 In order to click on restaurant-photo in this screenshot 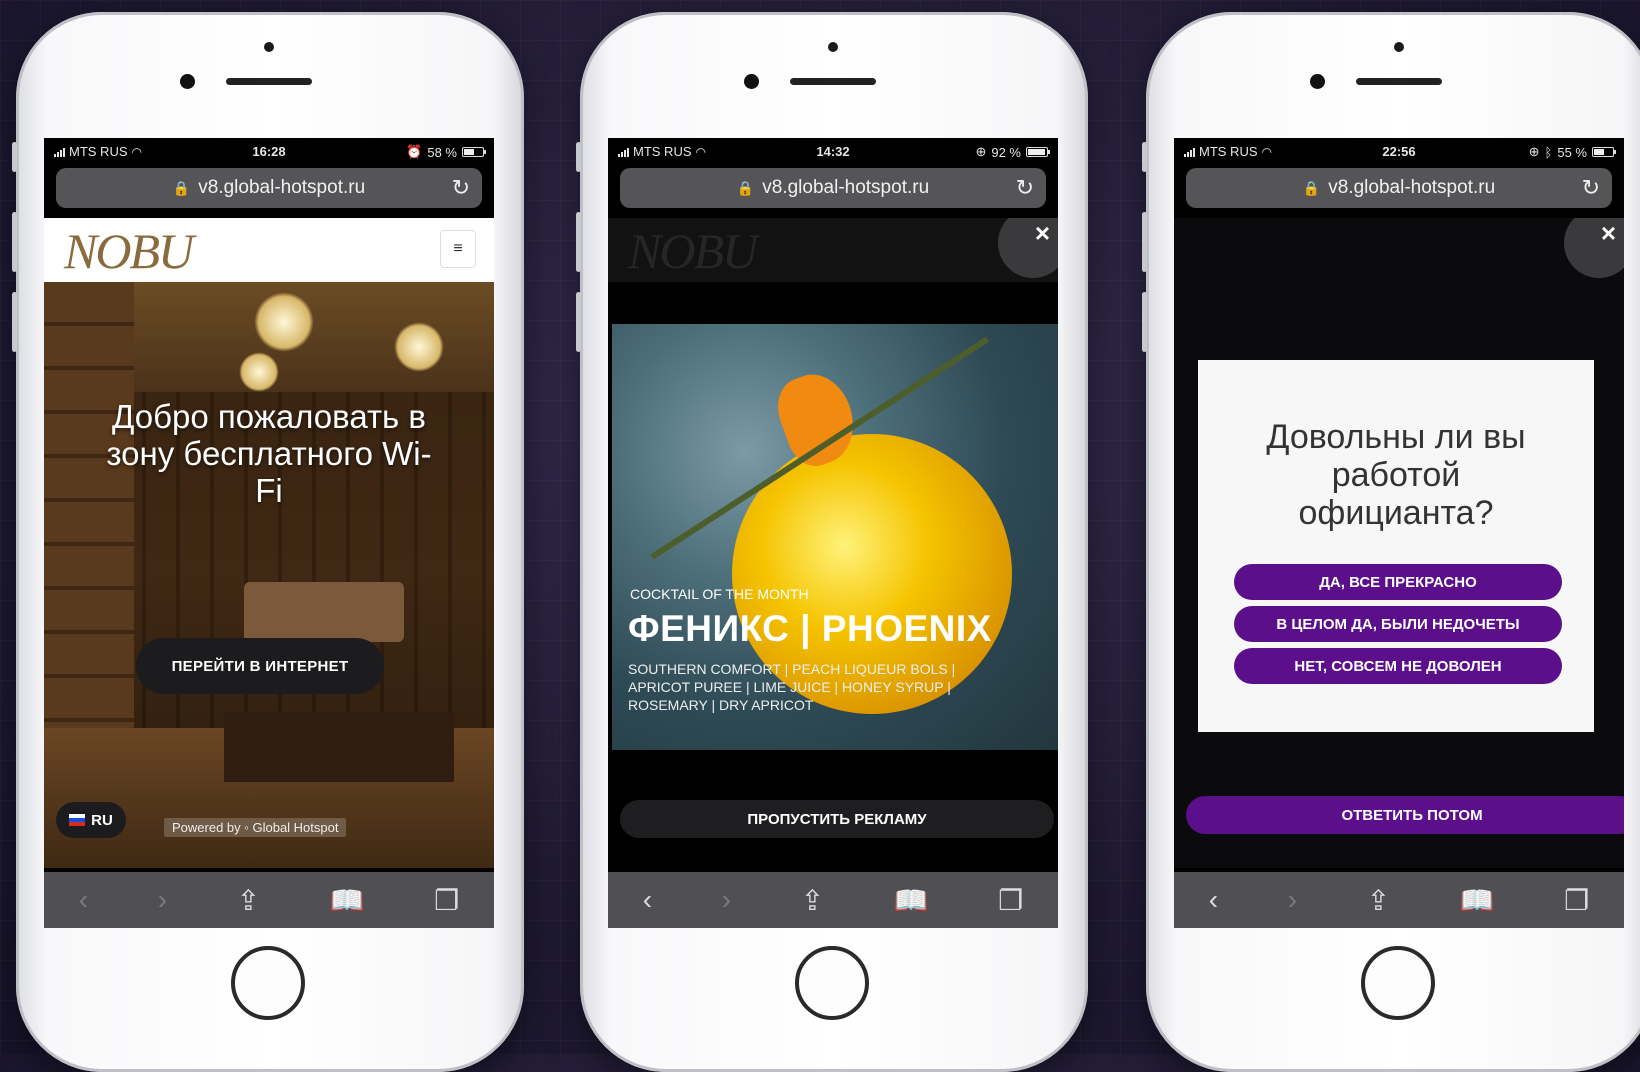, I will do `click(269, 575)`.